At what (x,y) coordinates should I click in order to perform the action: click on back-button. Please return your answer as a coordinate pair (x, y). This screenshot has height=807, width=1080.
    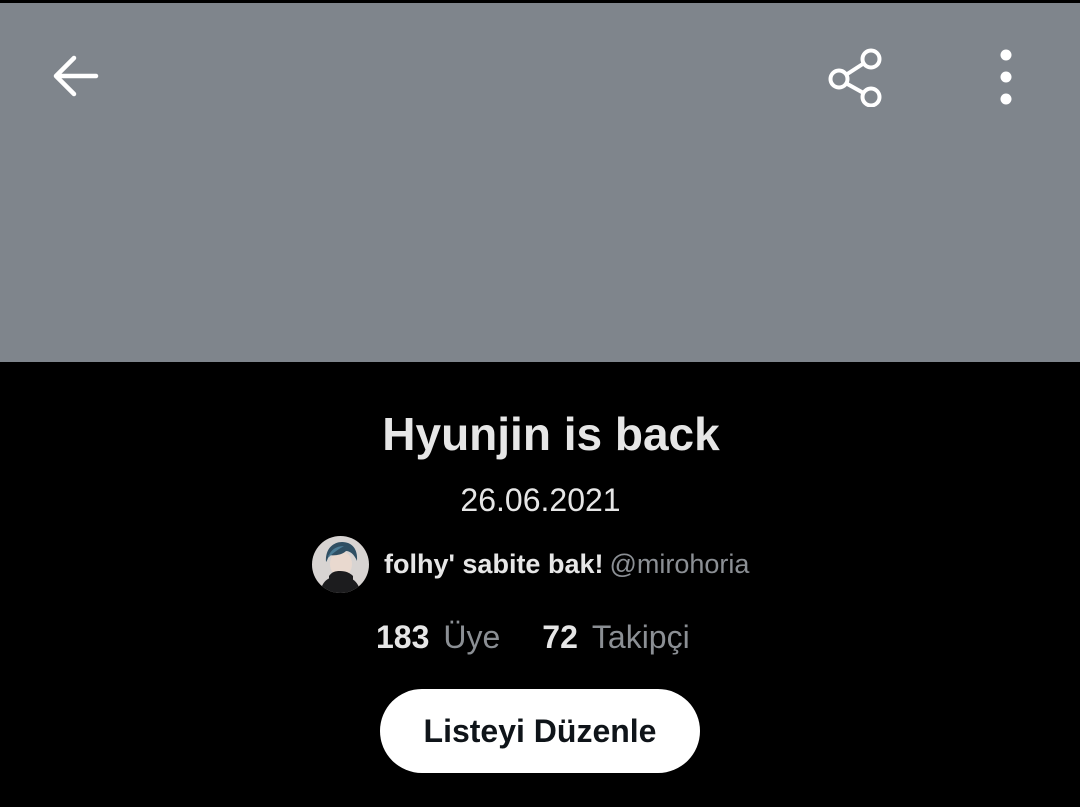
    Looking at the image, I should click on (75, 76).